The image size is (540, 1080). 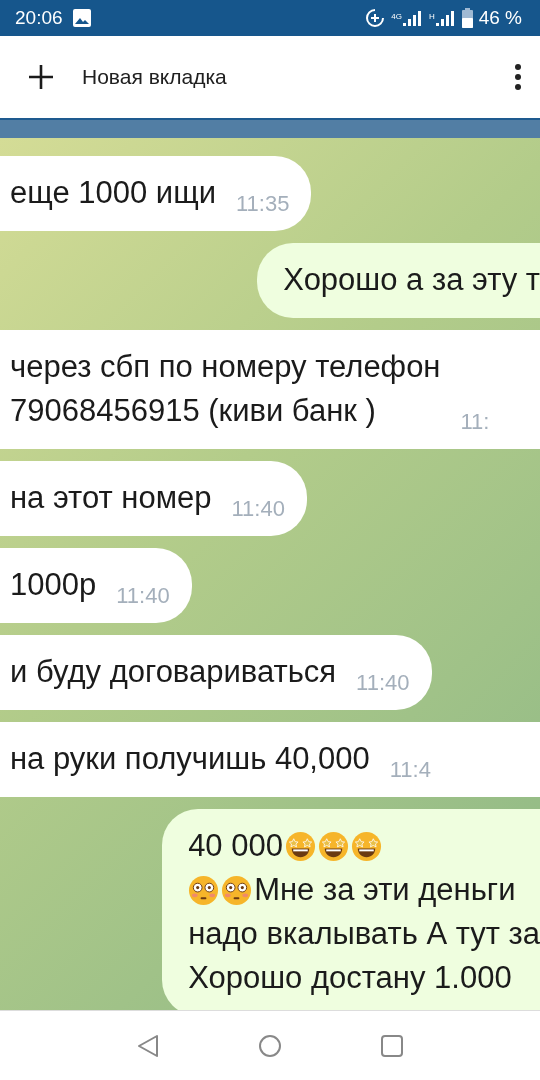 I want to click on message-text: Хорошо а за эту т, so click(x=411, y=280).